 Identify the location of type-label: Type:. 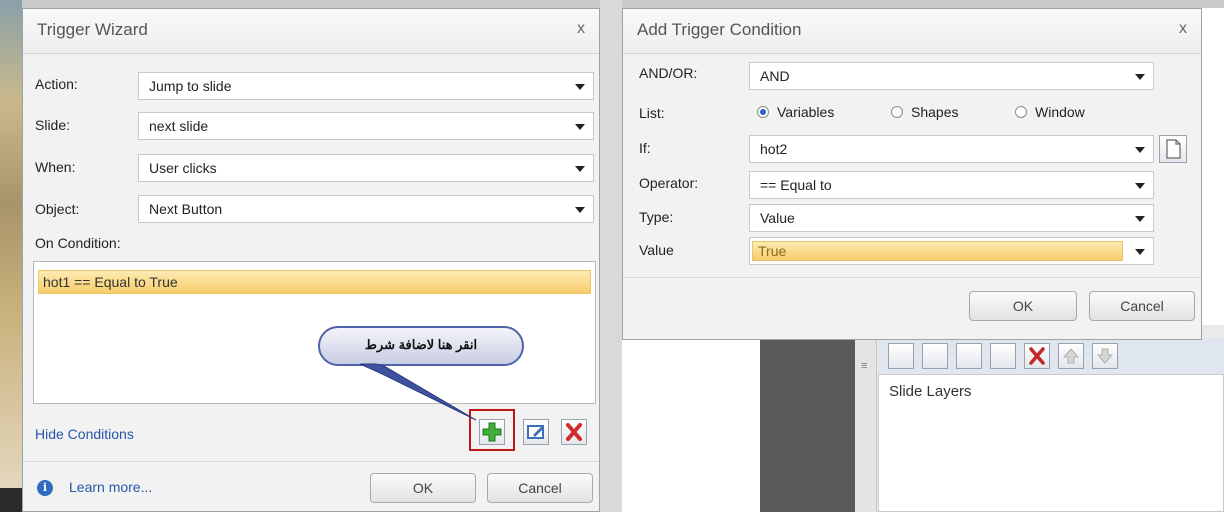
(656, 217).